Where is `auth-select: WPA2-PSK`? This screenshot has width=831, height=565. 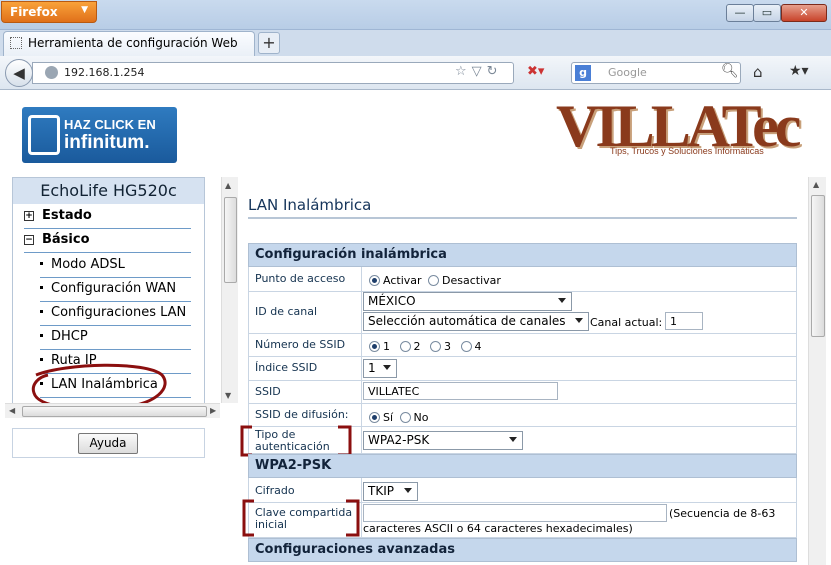
auth-select: WPA2-PSK is located at coordinates (443, 440).